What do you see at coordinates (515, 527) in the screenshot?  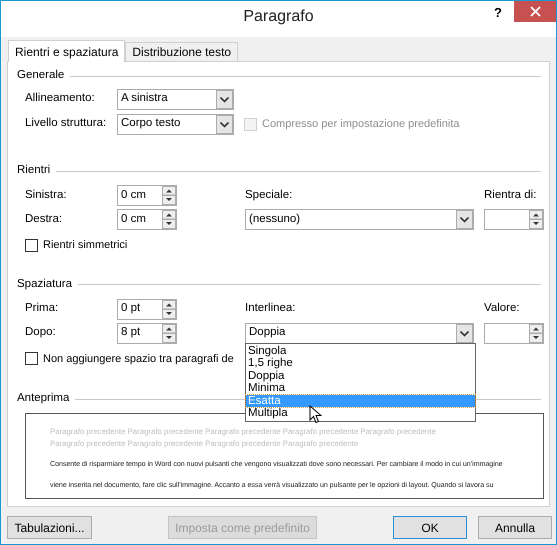 I see `dialog-button: Annulla` at bounding box center [515, 527].